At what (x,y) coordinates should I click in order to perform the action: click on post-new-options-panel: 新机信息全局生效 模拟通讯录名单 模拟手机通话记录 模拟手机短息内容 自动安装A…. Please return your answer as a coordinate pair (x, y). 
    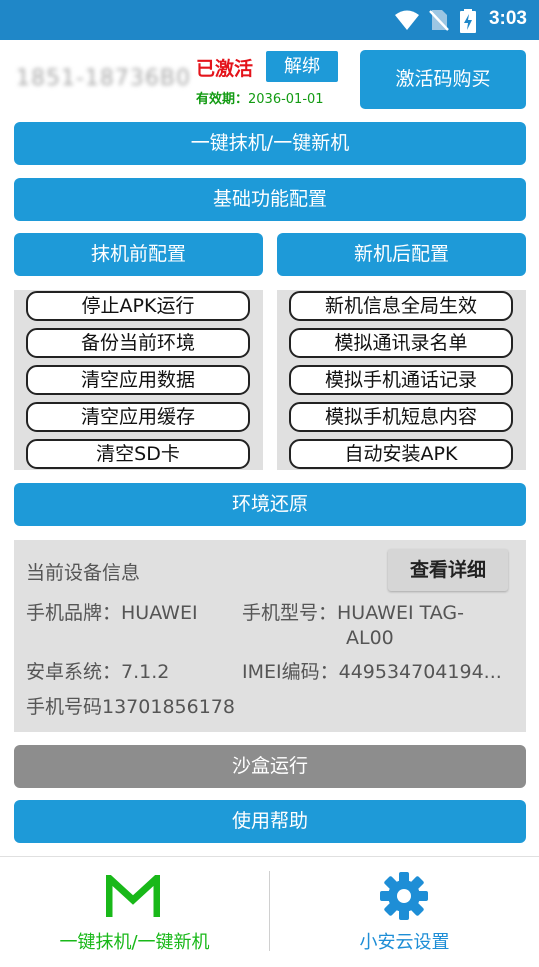
    Looking at the image, I should click on (401, 380).